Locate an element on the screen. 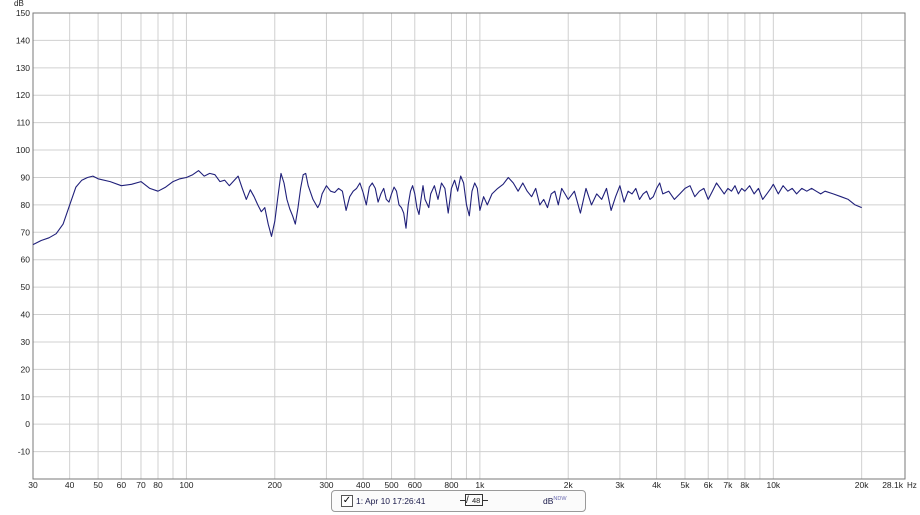 The height and width of the screenshot is (515, 920). x-tick-label: 300 is located at coordinates (326, 485).